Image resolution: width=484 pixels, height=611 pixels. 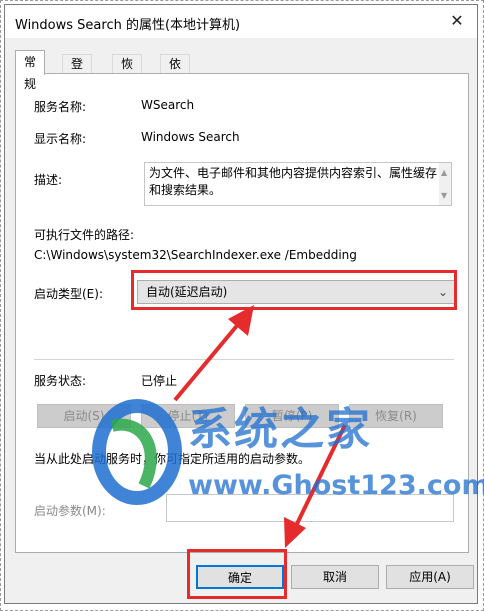 I want to click on annotation-arrows, so click(x=260, y=426).